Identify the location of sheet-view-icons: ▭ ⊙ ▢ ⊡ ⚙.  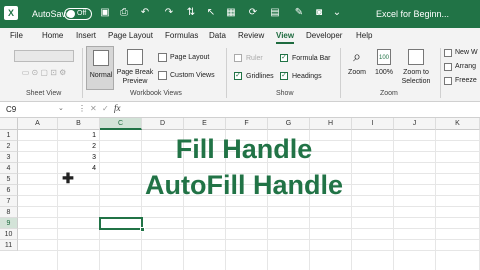
(44, 72).